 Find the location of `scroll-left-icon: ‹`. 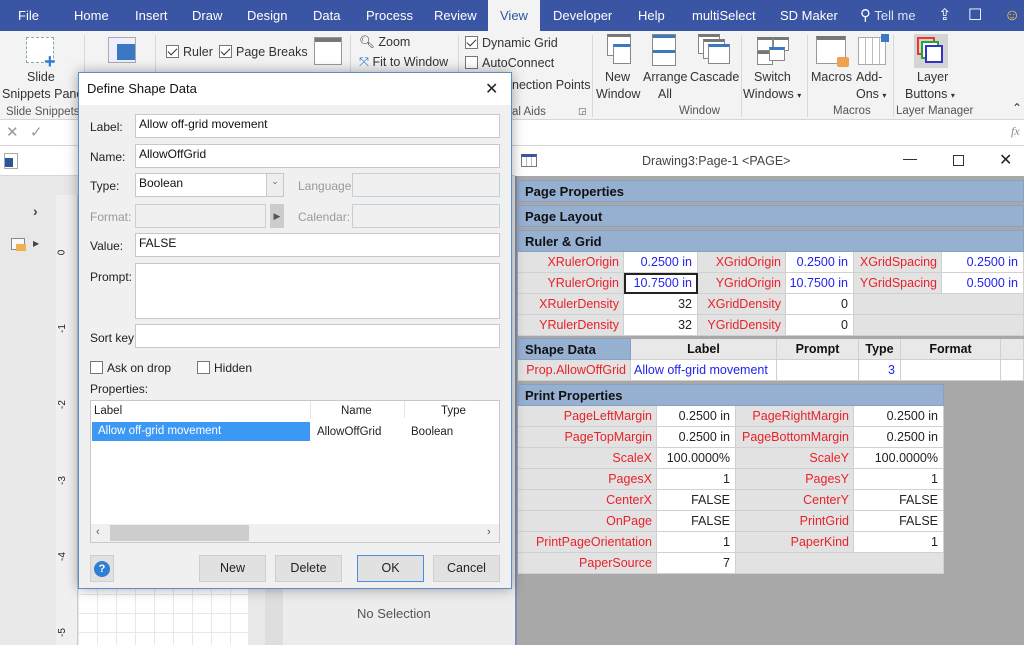

scroll-left-icon: ‹ is located at coordinates (98, 532).